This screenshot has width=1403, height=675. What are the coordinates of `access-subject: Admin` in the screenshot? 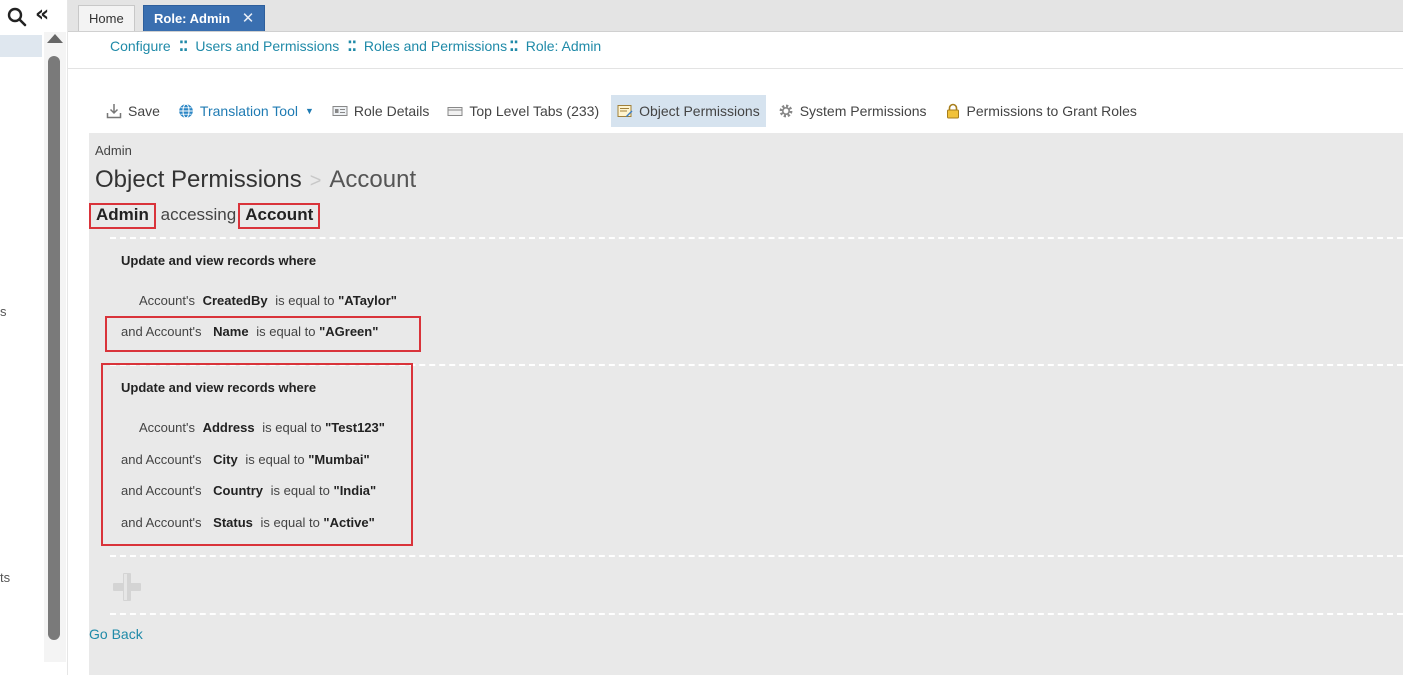 It's located at (122, 214).